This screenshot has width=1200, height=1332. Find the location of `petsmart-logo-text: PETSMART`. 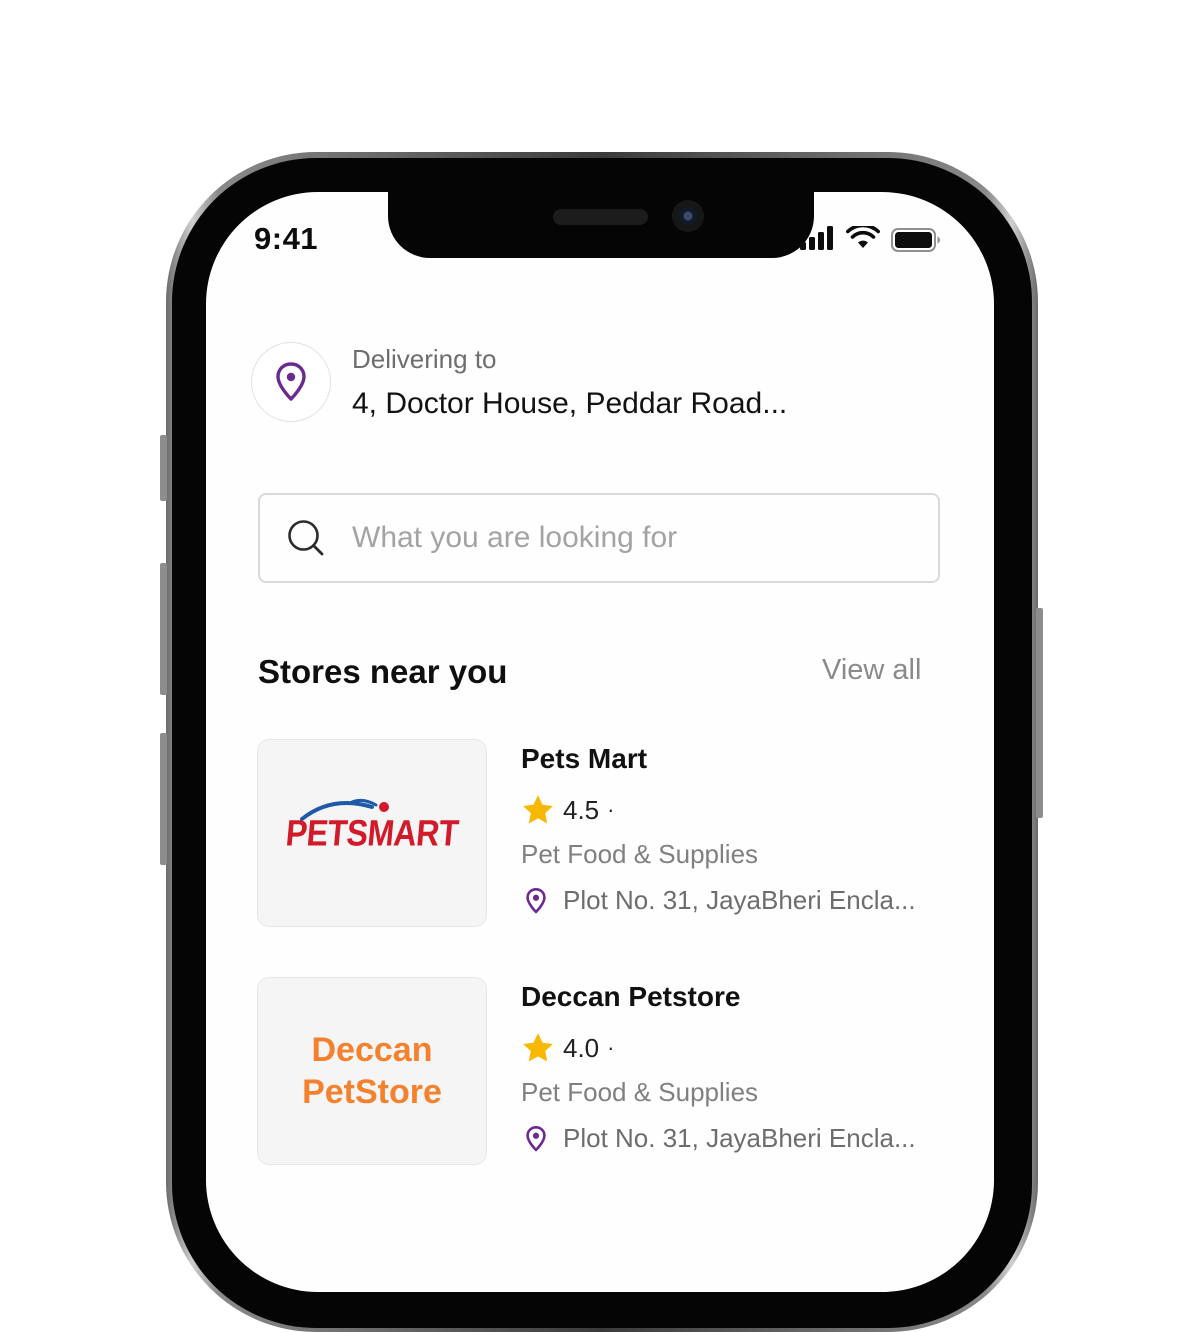

petsmart-logo-text: PETSMART is located at coordinates (372, 832).